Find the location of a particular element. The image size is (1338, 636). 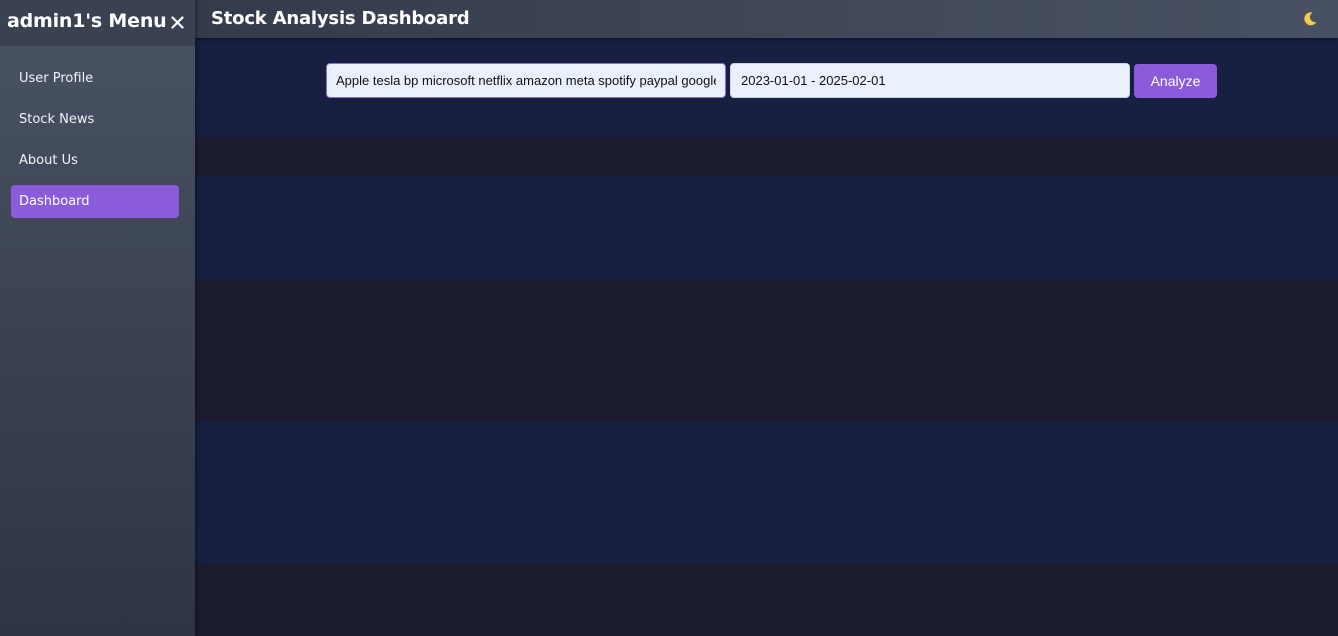

tickers-input is located at coordinates (526, 80).